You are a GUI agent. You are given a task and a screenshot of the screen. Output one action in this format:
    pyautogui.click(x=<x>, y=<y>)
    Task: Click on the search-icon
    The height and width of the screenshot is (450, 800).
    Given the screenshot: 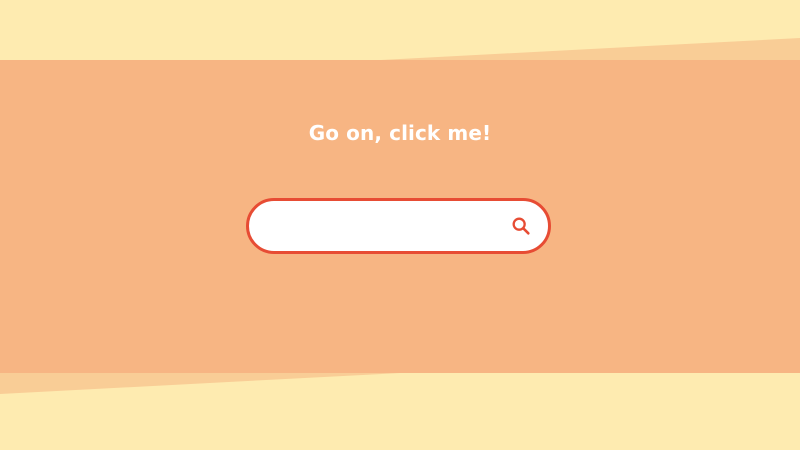 What is the action you would take?
    pyautogui.click(x=521, y=226)
    